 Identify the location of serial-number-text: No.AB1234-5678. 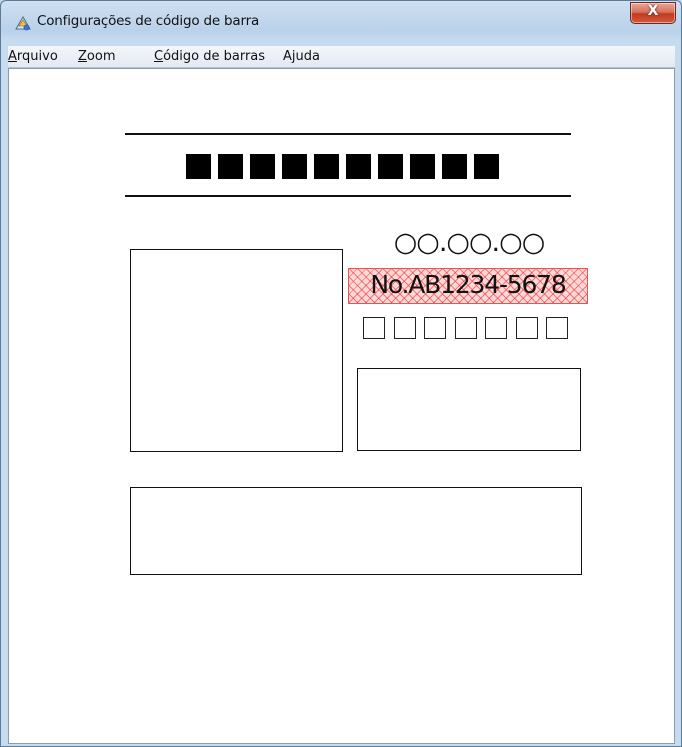
(468, 284).